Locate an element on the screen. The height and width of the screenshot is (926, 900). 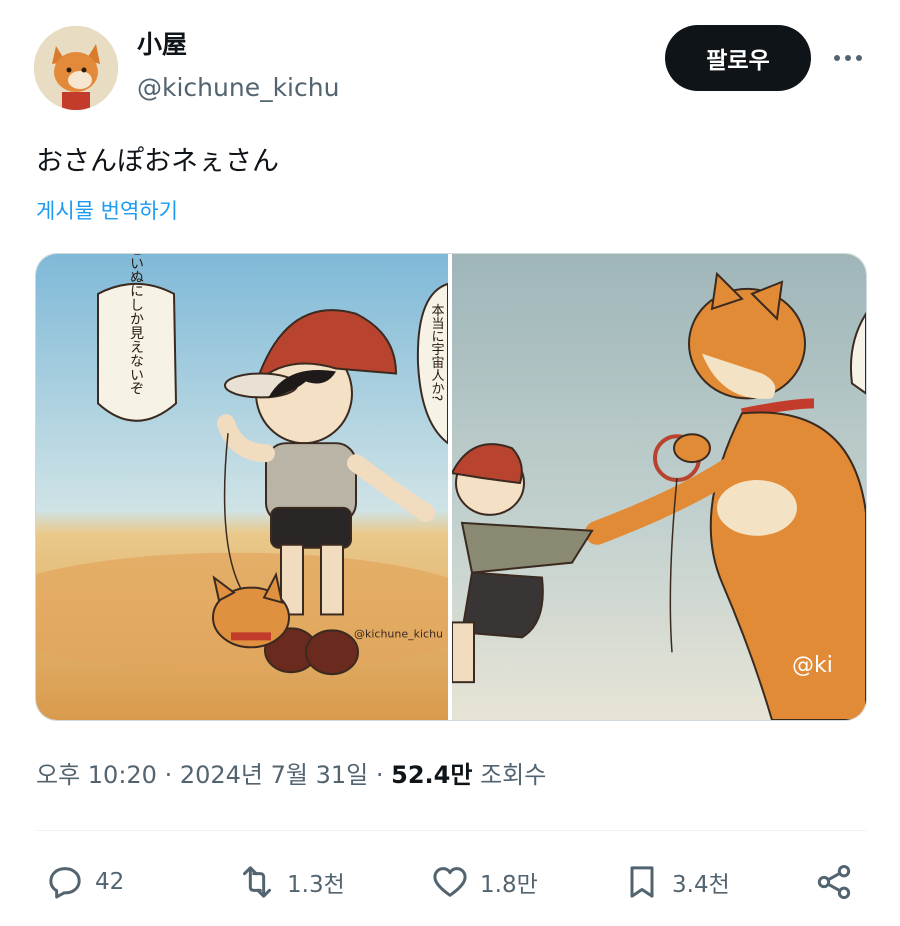
right-signature: @ki is located at coordinates (812, 665).